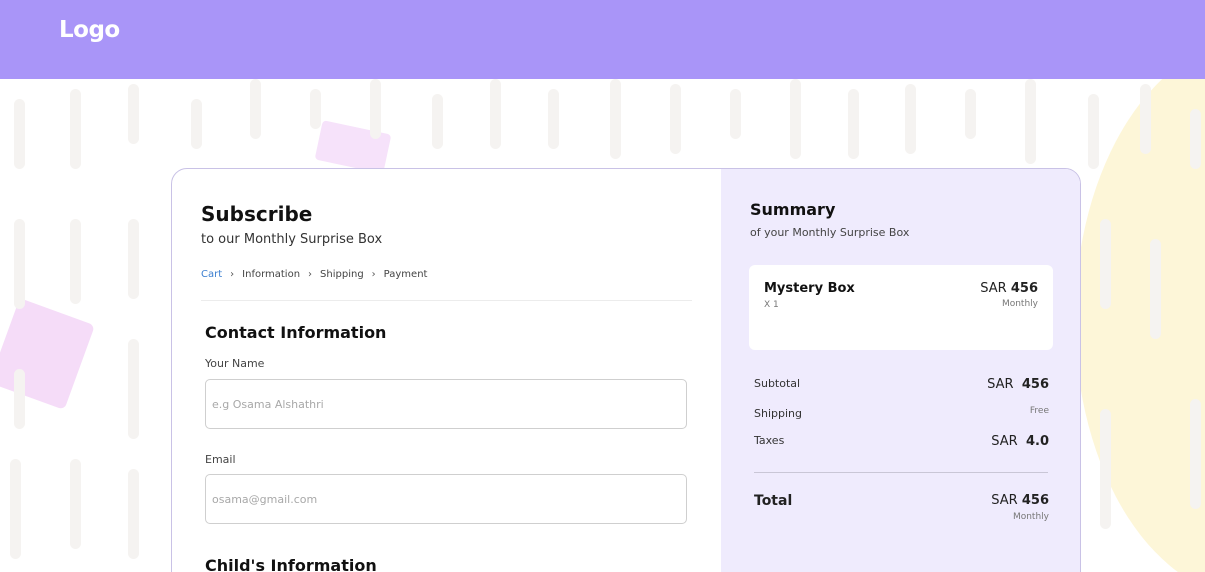 This screenshot has width=1205, height=572. What do you see at coordinates (1004, 441) in the screenshot?
I see `taxes-currency: SAR` at bounding box center [1004, 441].